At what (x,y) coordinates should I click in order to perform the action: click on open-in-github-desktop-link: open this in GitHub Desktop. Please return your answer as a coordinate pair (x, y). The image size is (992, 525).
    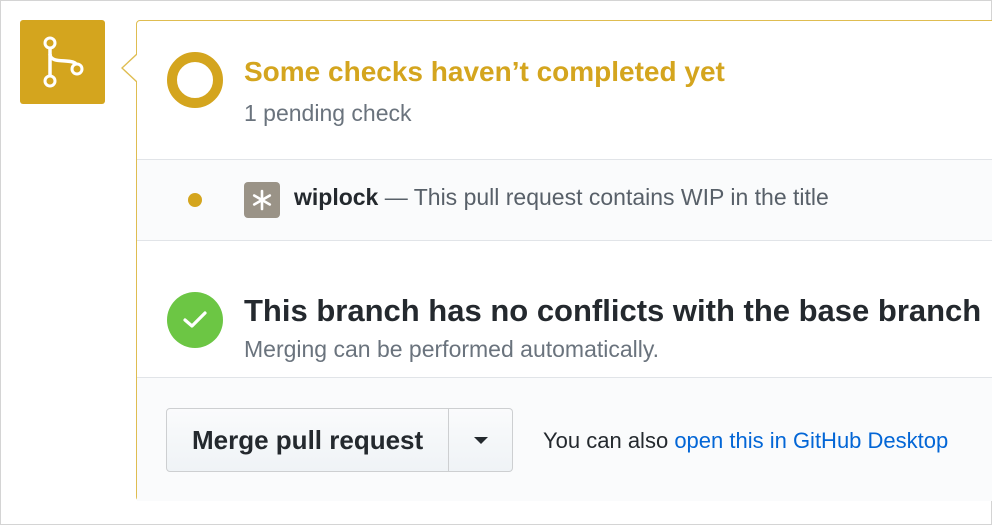
    Looking at the image, I should click on (811, 440).